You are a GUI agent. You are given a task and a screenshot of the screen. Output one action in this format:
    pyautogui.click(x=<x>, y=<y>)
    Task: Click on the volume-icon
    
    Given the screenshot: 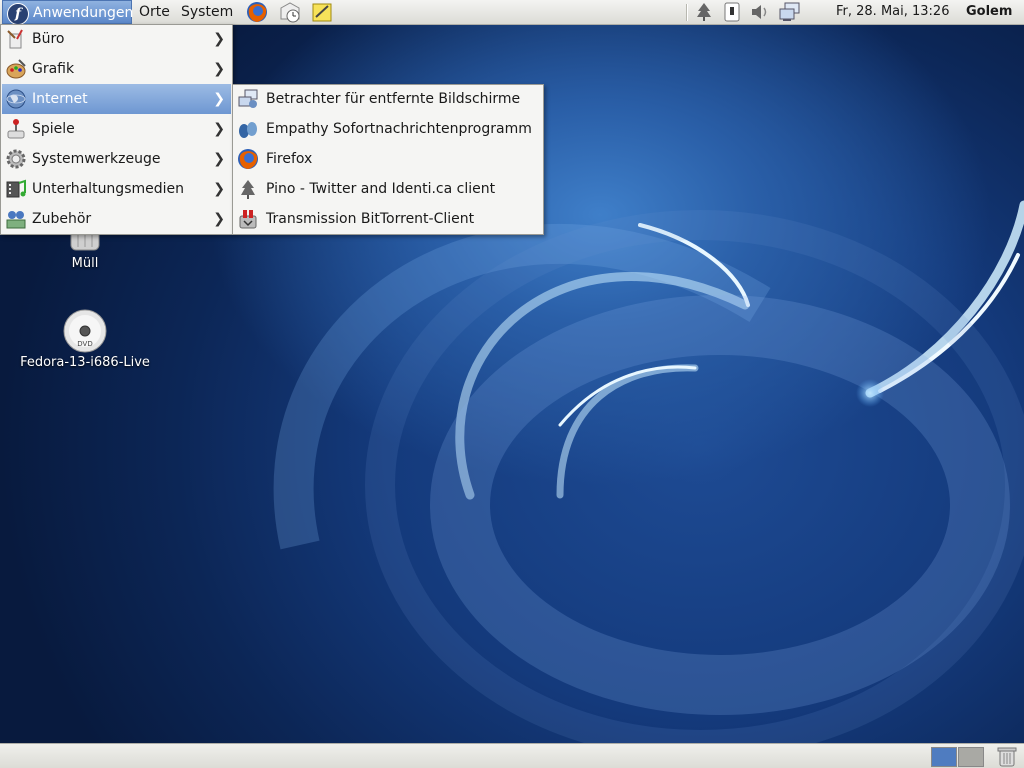 What is the action you would take?
    pyautogui.click(x=760, y=12)
    